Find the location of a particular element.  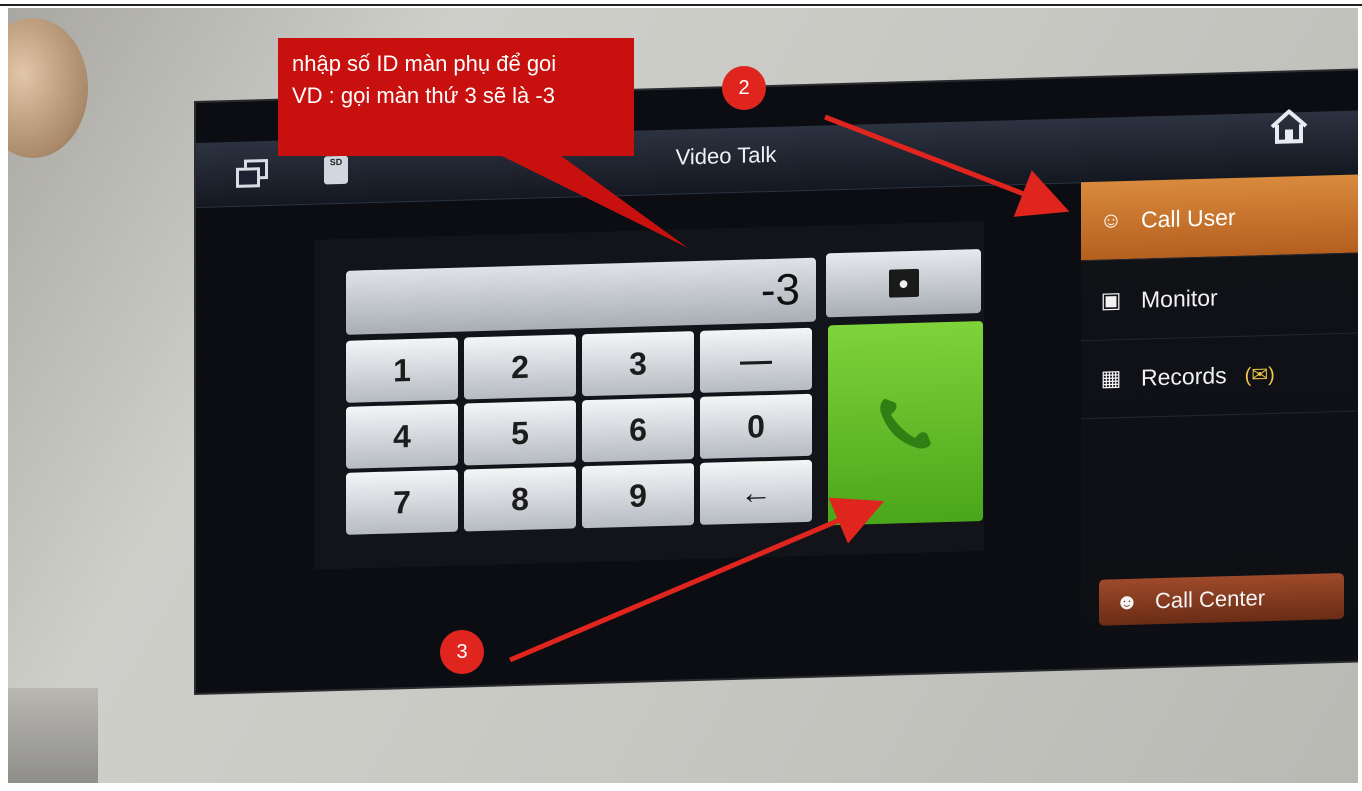

arrow-to-call-button is located at coordinates (697, 580).